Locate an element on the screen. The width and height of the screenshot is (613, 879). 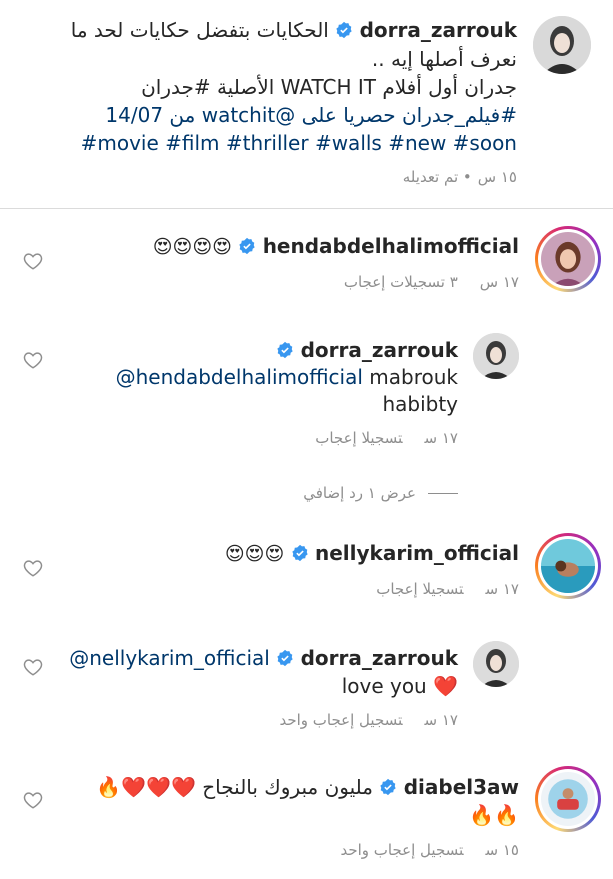
comment-3-line: nellykarim_official 😍😍😍 is located at coordinates (372, 553).